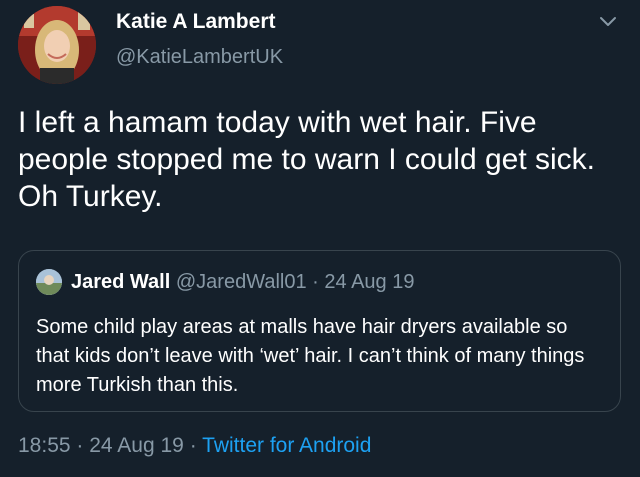 The image size is (640, 477). I want to click on quoted-avatar, so click(49, 282).